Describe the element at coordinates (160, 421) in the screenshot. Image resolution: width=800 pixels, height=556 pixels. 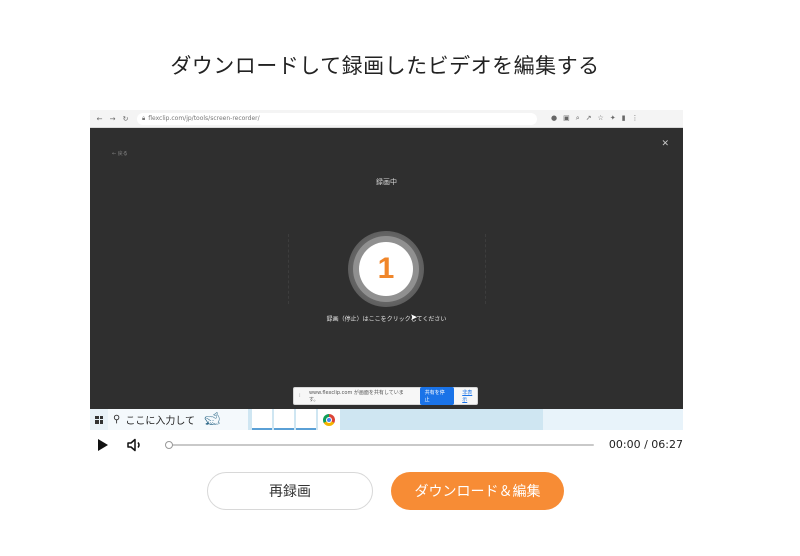
I see `taskbar-search-text: ここに入力して` at that location.